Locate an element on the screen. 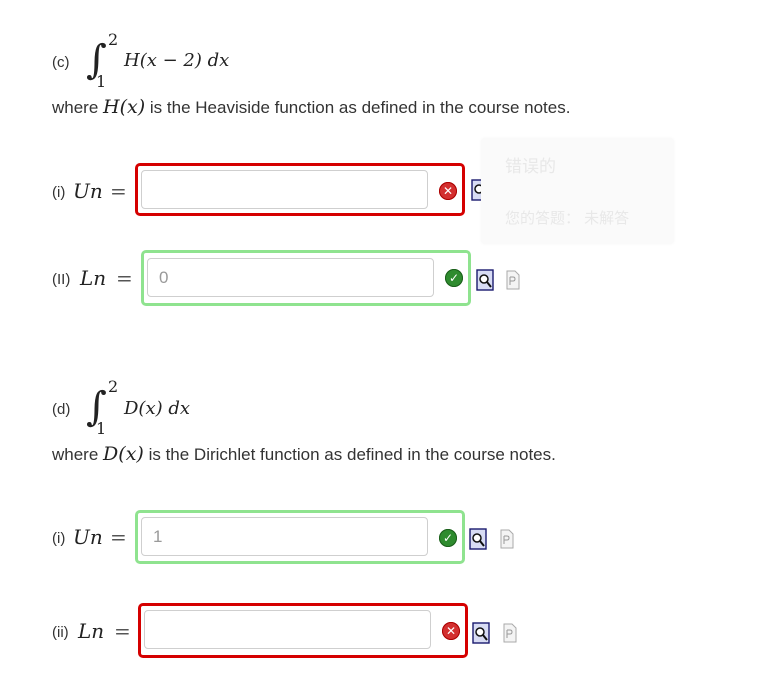  function-name: D(x) is located at coordinates (123, 454).